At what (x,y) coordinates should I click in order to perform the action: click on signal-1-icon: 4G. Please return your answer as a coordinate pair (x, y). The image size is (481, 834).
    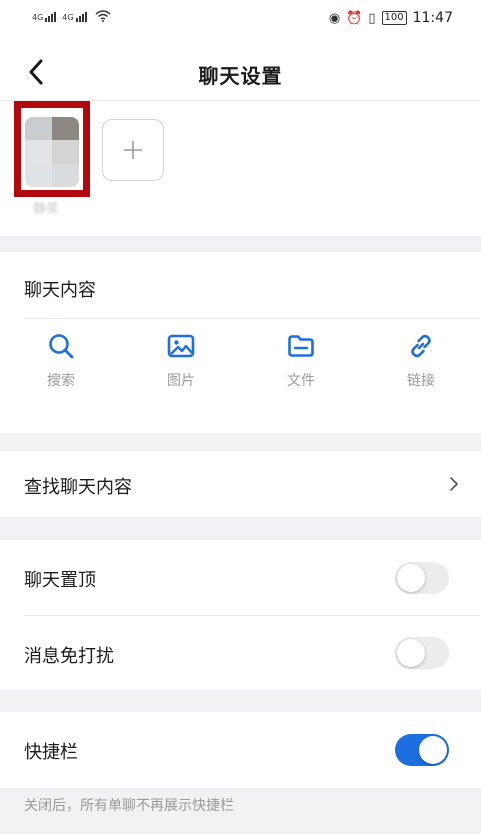
    Looking at the image, I should click on (44, 17).